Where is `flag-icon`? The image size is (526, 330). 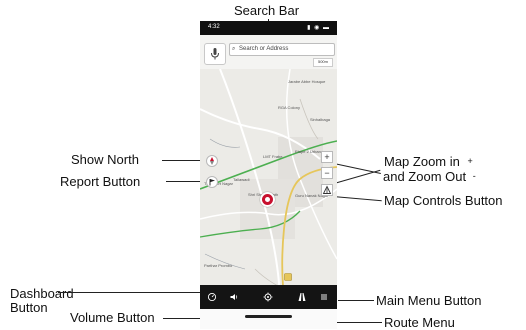 flag-icon is located at coordinates (212, 182).